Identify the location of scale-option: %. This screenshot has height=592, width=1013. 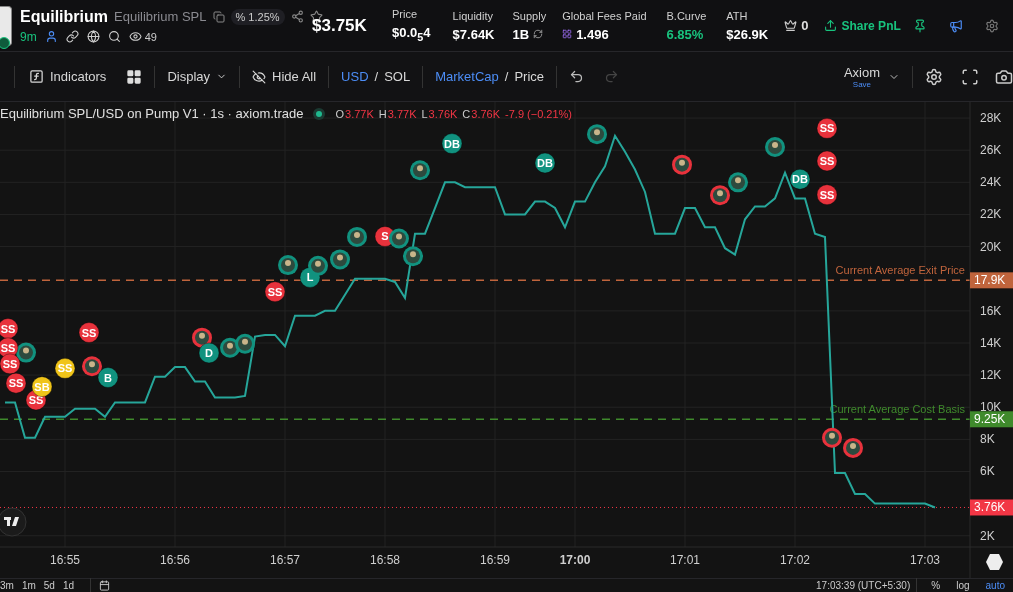
(936, 585).